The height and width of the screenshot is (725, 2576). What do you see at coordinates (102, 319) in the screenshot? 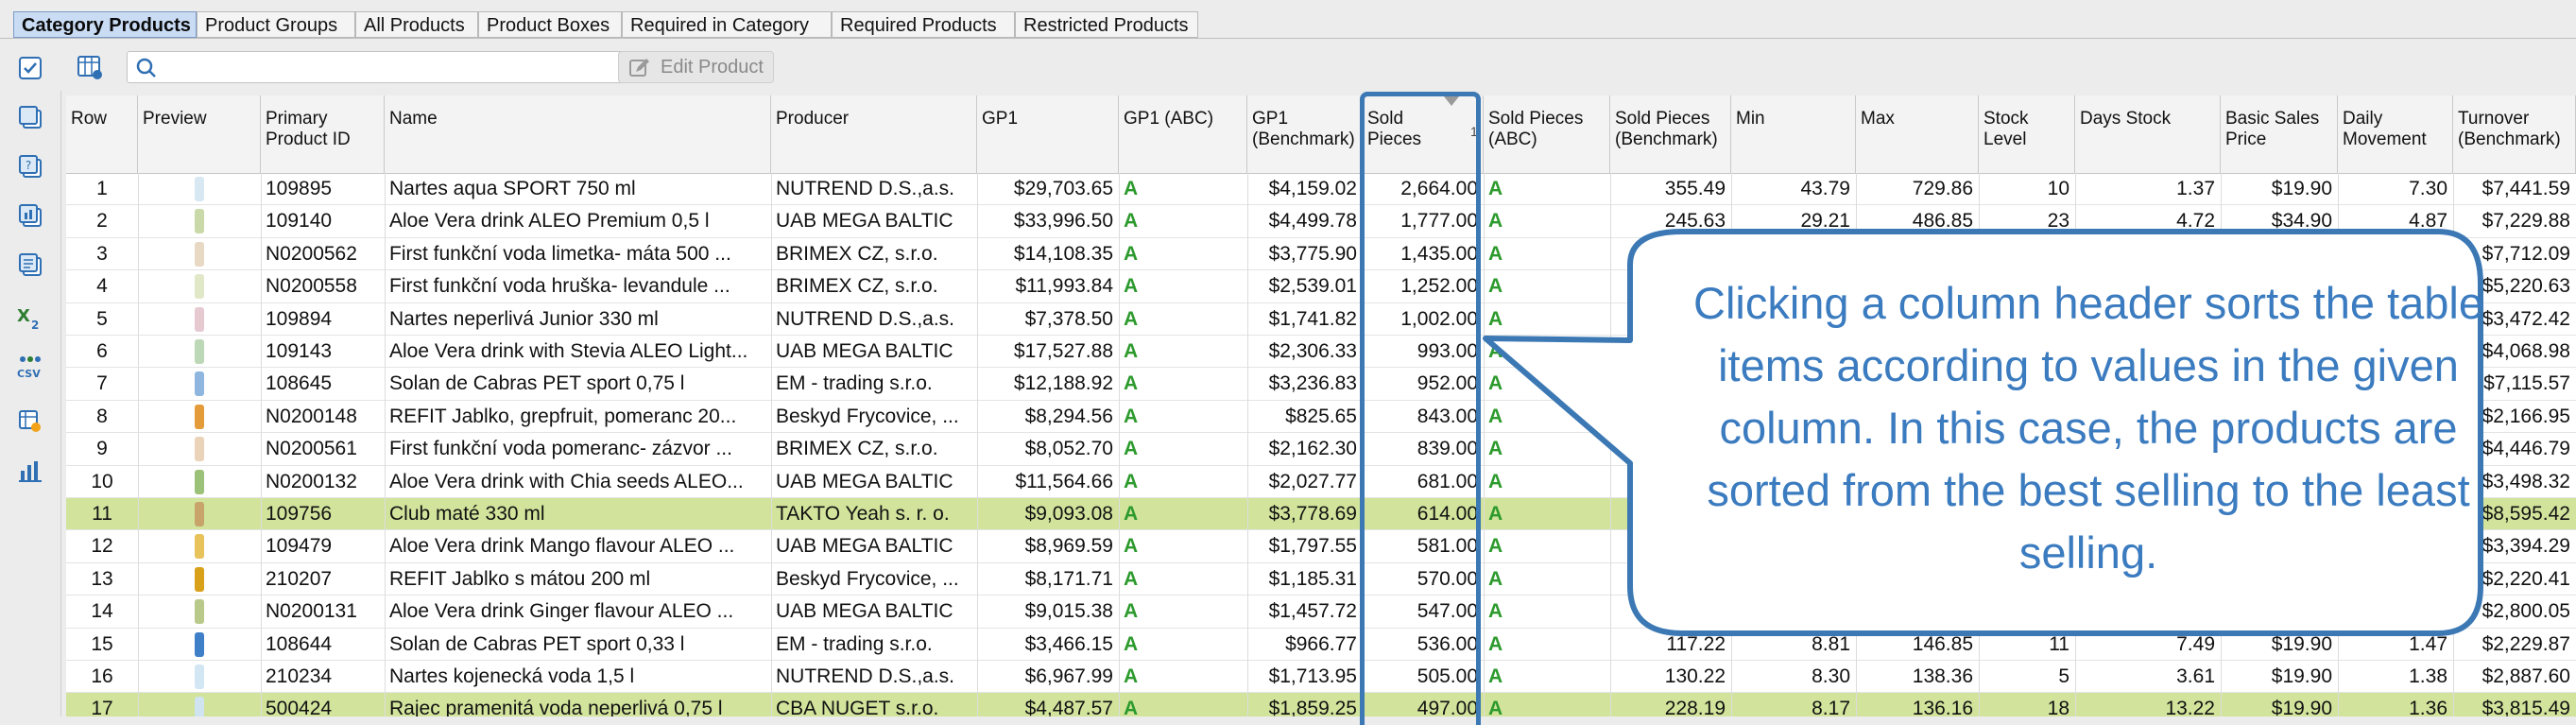
I see `cell-row: 5` at bounding box center [102, 319].